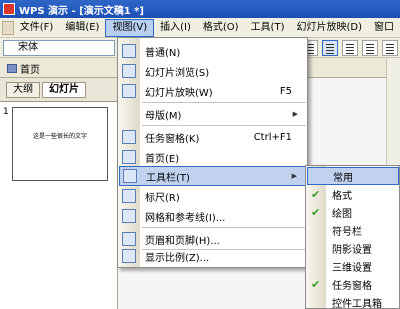 This screenshot has width=400, height=309. Describe the element at coordinates (353, 301) in the screenshot. I see `toolbar-controls: 控件工具箱` at that location.